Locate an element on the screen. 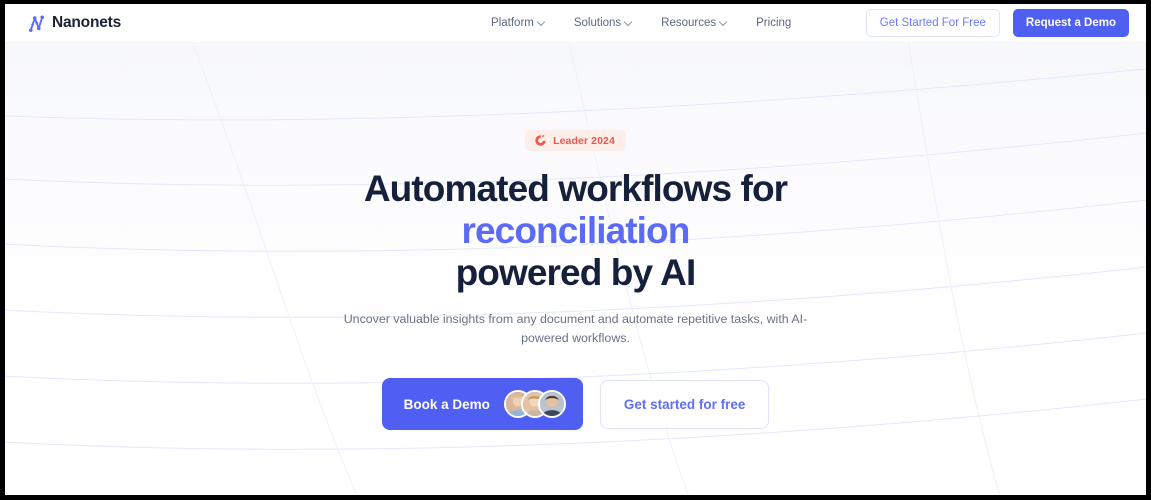 The width and height of the screenshot is (1151, 500). nav-item-solutions: Solutions is located at coordinates (603, 23).